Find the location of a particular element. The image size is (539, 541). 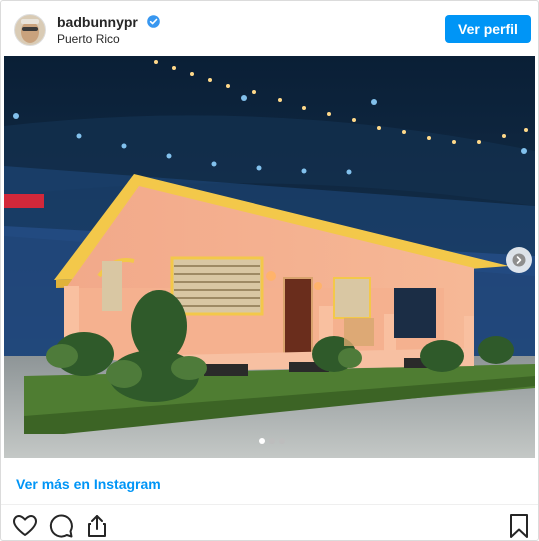

comment-icon is located at coordinates (61, 526).